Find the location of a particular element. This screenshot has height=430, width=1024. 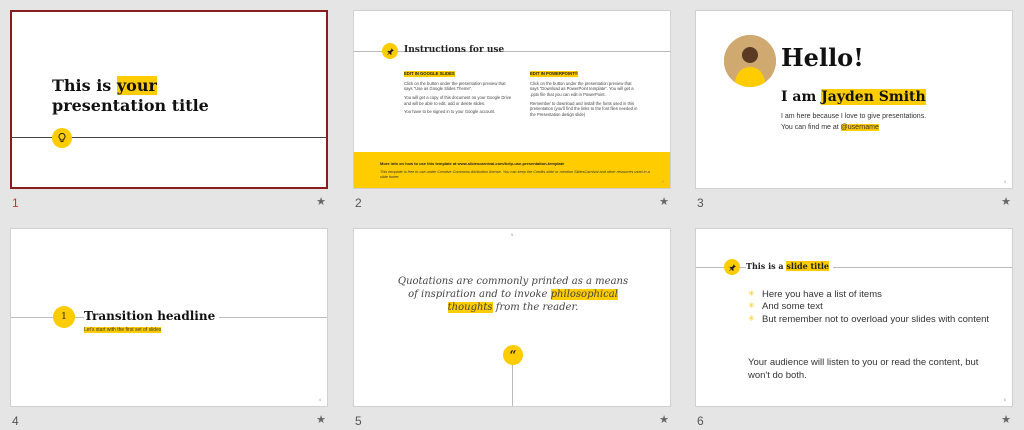

list-item: And some text is located at coordinates (878, 307).